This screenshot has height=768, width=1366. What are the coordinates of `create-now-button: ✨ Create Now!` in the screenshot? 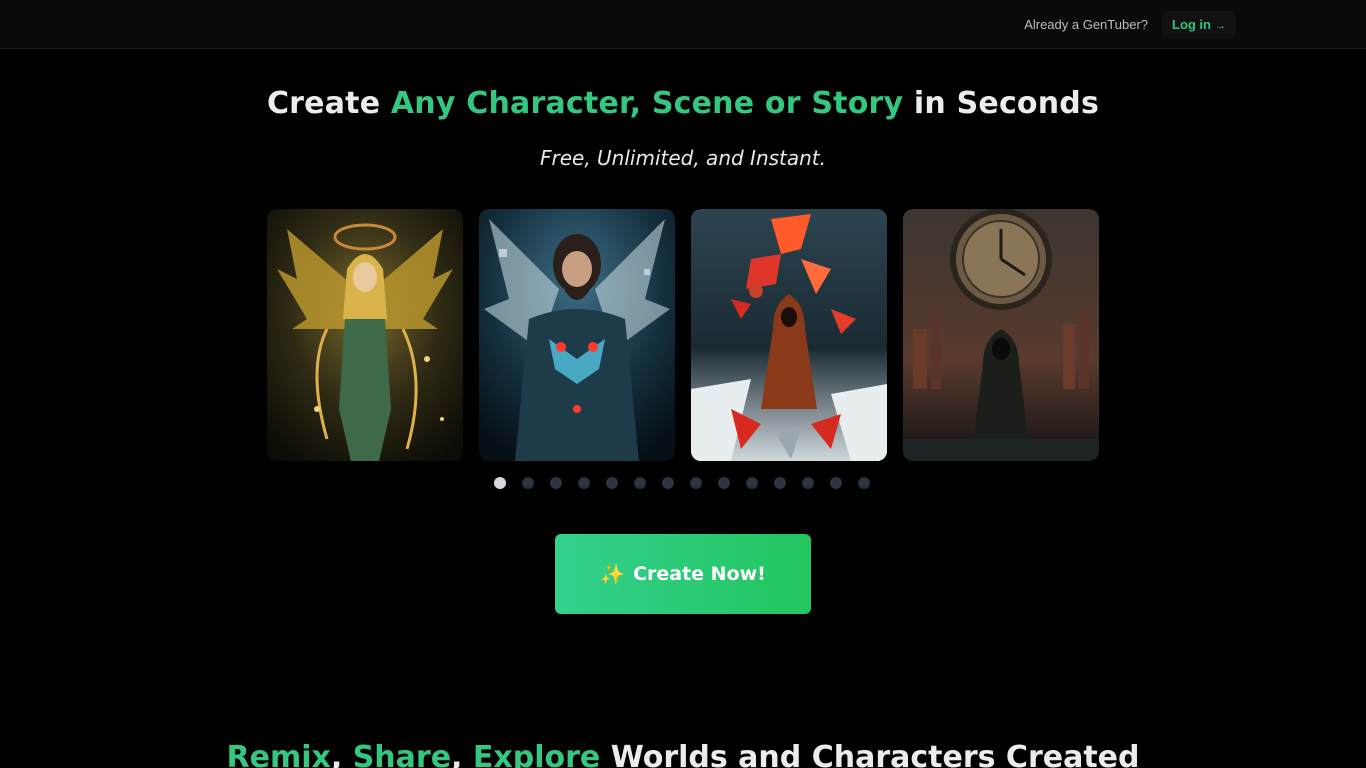 It's located at (683, 574).